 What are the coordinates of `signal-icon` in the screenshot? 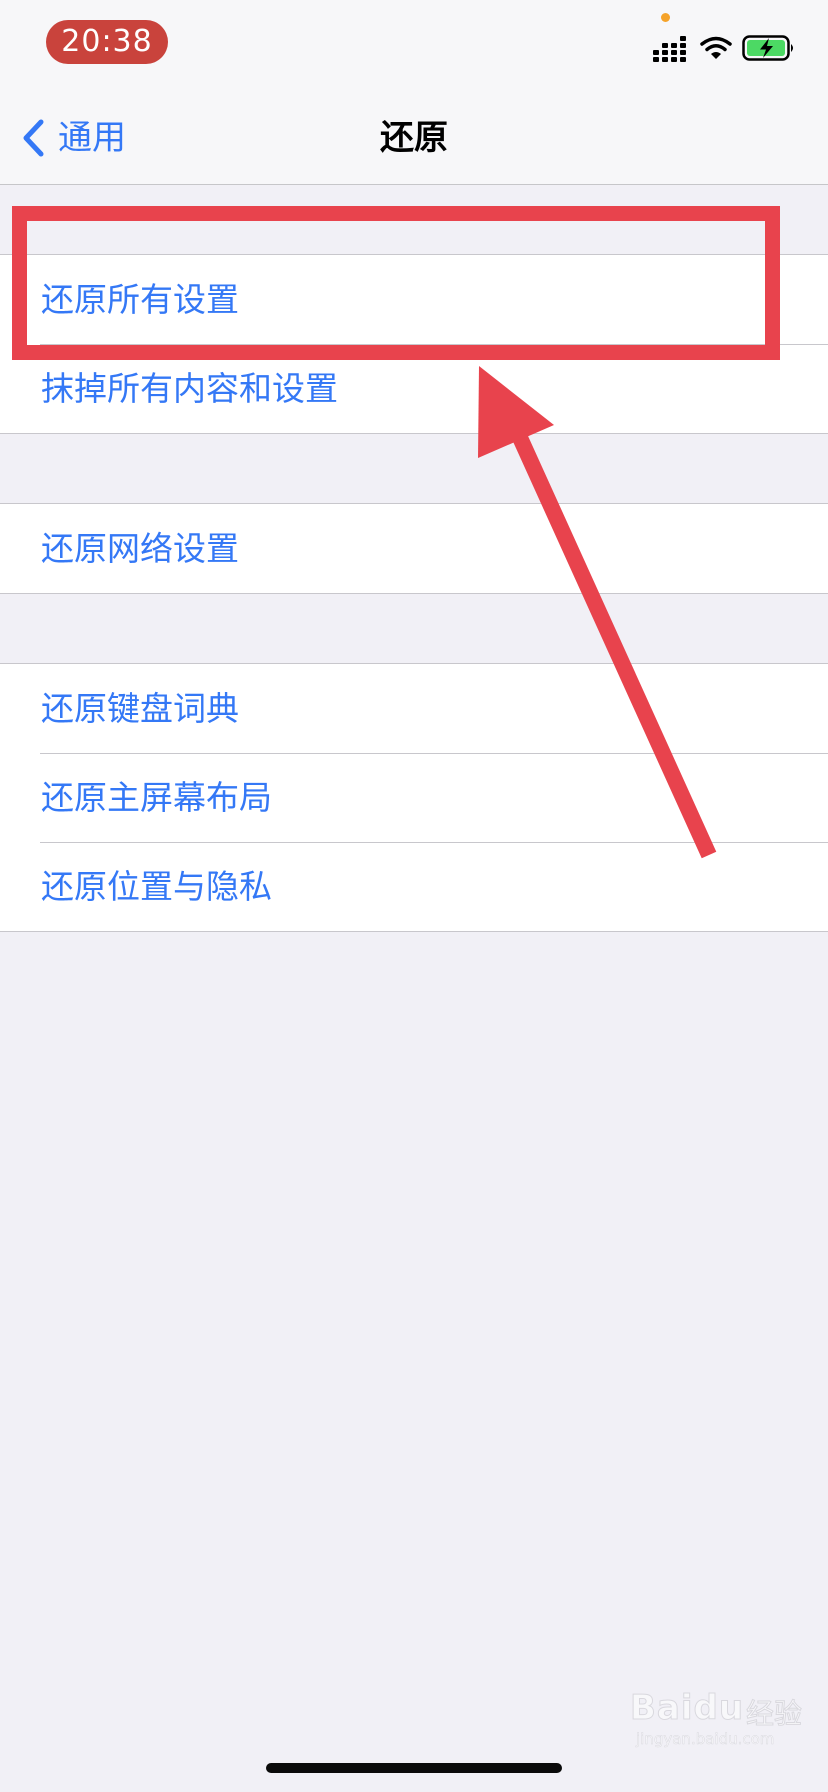 It's located at (669, 49).